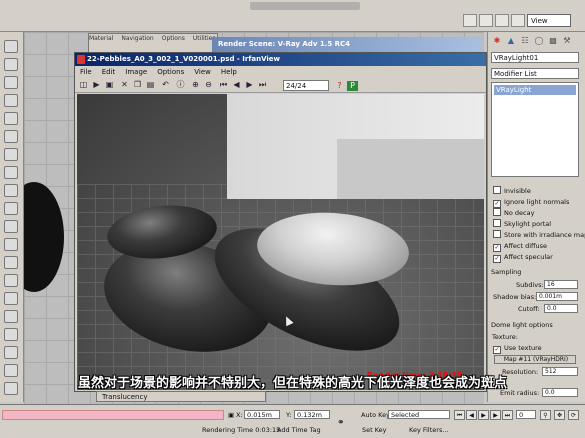 Image resolution: width=585 pixels, height=438 pixels. Describe the element at coordinates (535, 129) in the screenshot. I see `modifier-stack: VRayLight` at that location.